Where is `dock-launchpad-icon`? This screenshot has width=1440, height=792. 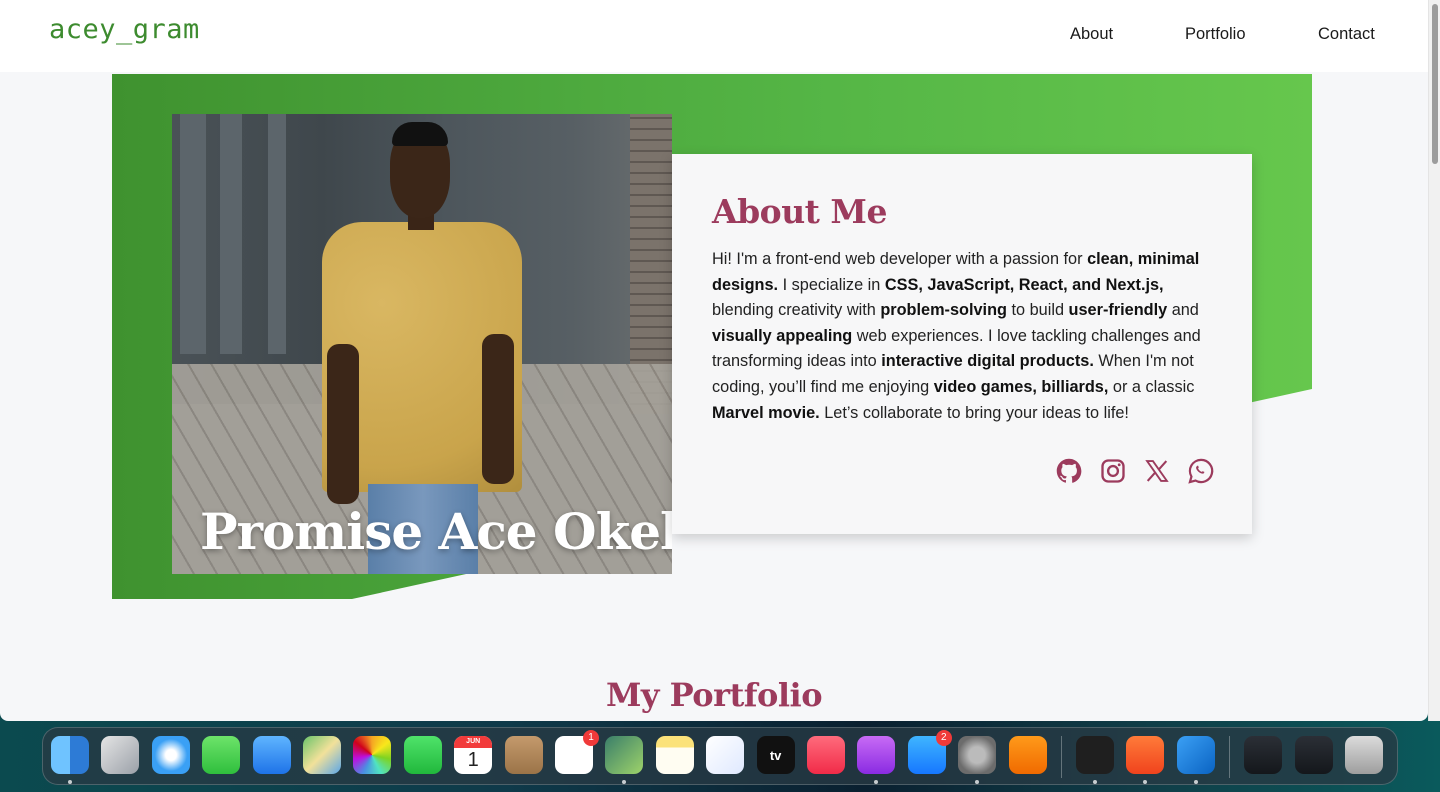
dock-launchpad-icon is located at coordinates (120, 755).